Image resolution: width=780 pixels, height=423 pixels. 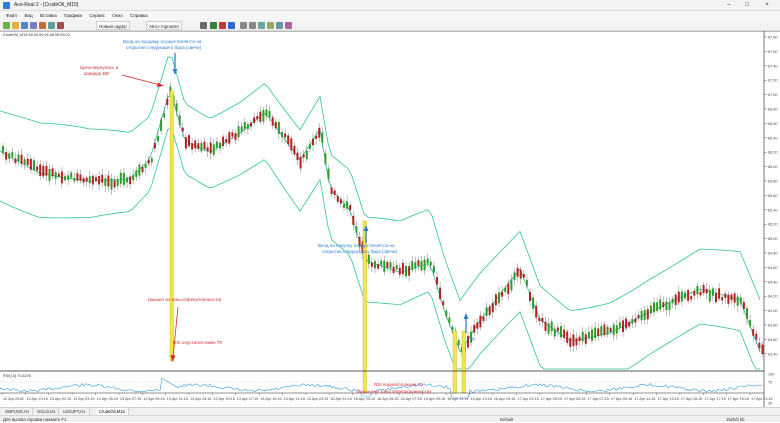 I want to click on title-bar: Ace-Real 2 - [CrudeOil_M15] – □ ×, so click(x=390, y=5).